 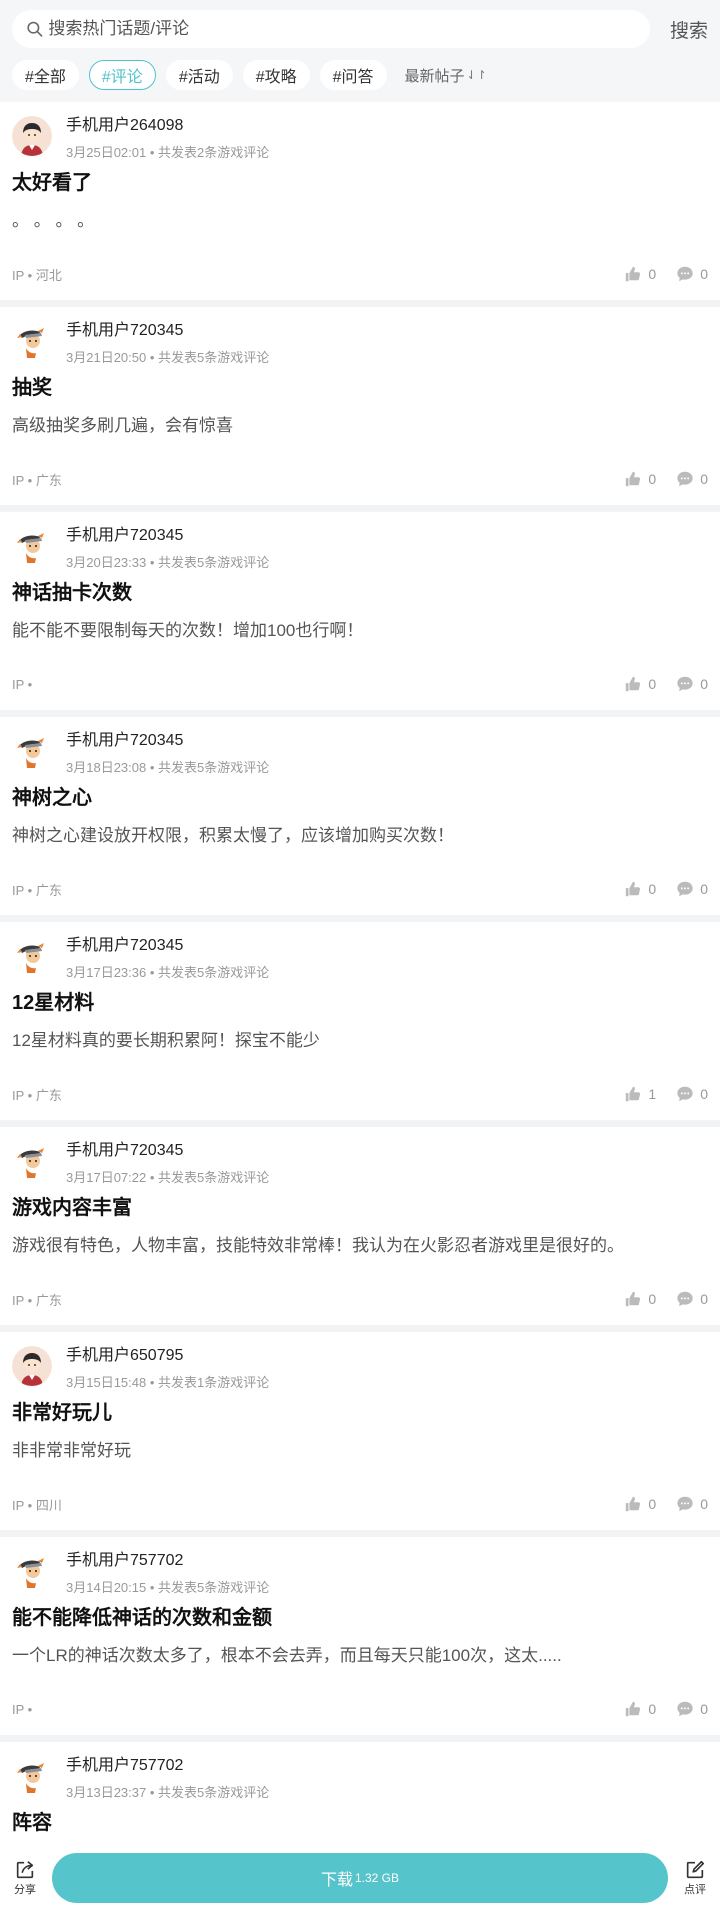 What do you see at coordinates (168, 958) in the screenshot?
I see `user-info: 手机用户720345 3月17日23:36 • 共发表5条游戏评论` at bounding box center [168, 958].